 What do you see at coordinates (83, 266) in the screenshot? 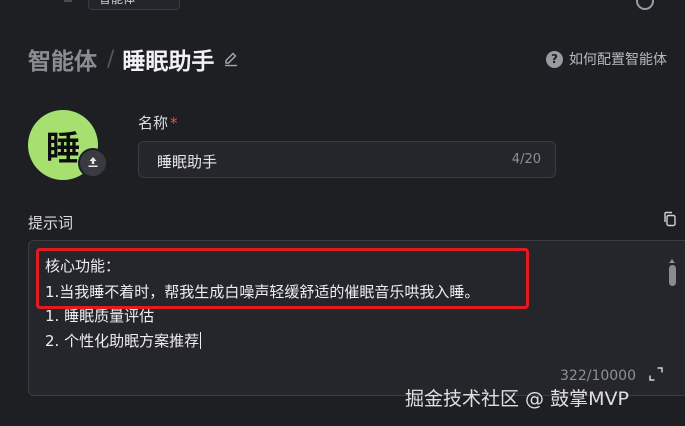
I see `prompt-line: 核心功能：` at bounding box center [83, 266].